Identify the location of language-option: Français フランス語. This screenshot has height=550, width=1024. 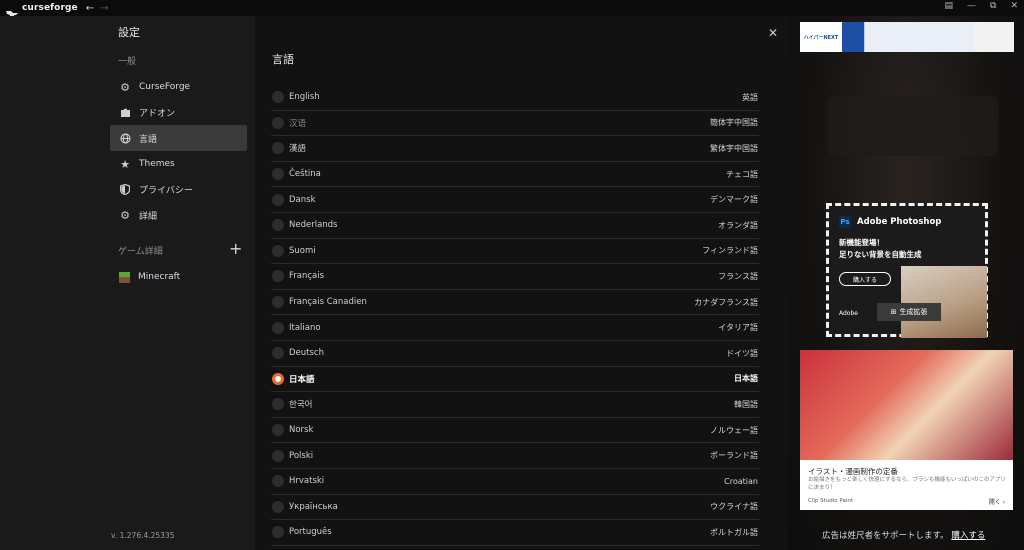
(515, 277).